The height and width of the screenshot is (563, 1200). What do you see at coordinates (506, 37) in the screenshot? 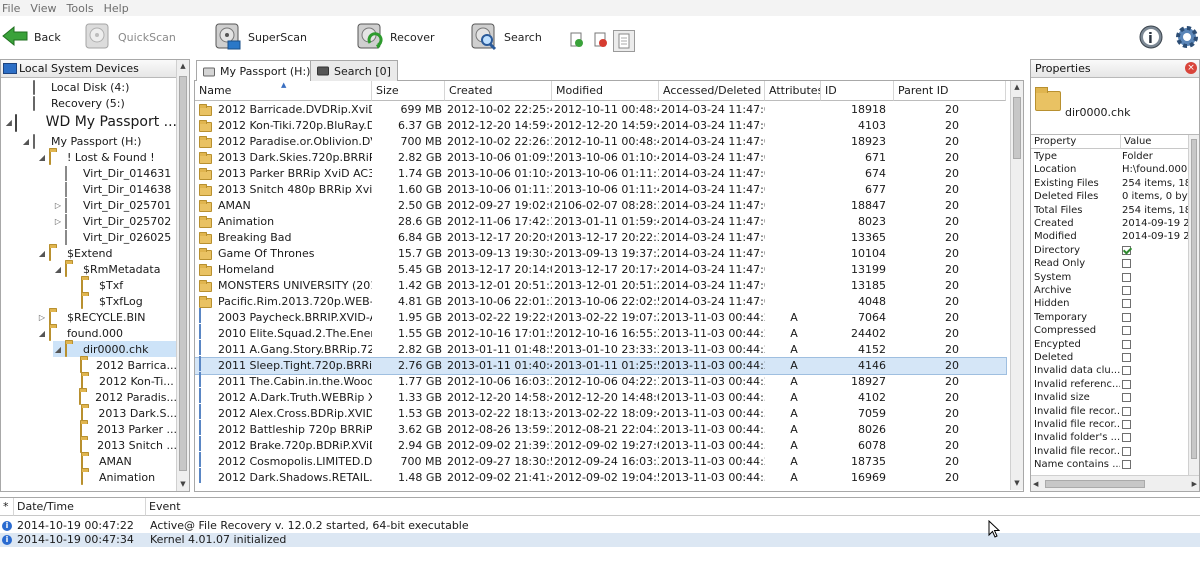
I see `search-button: Search` at bounding box center [506, 37].